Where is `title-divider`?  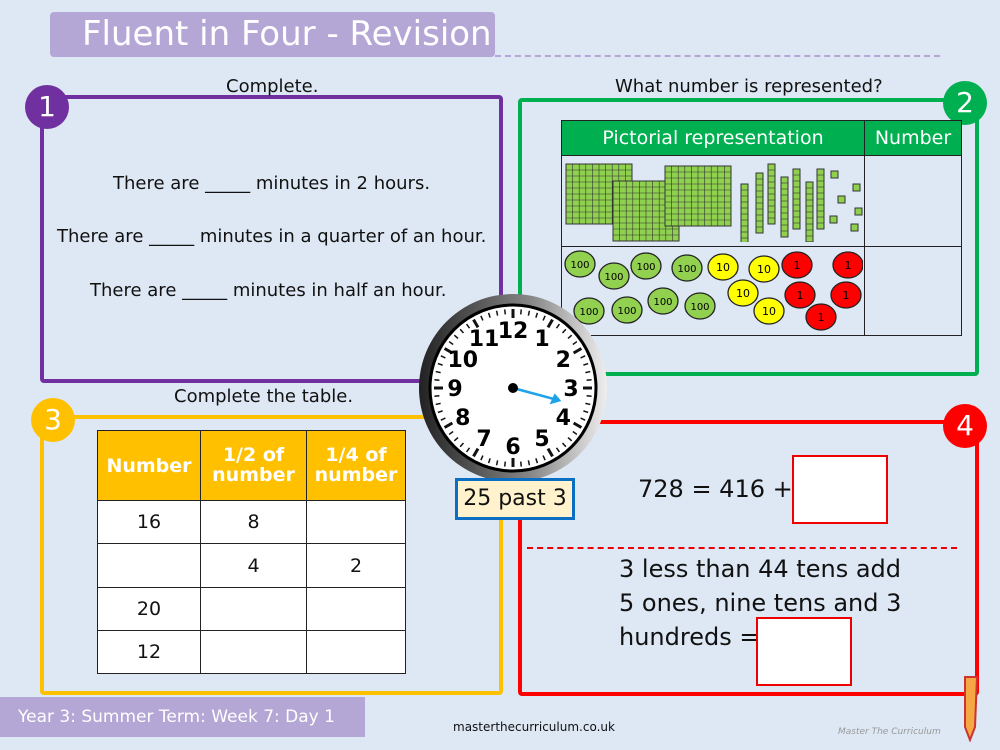
title-divider is located at coordinates (717, 56).